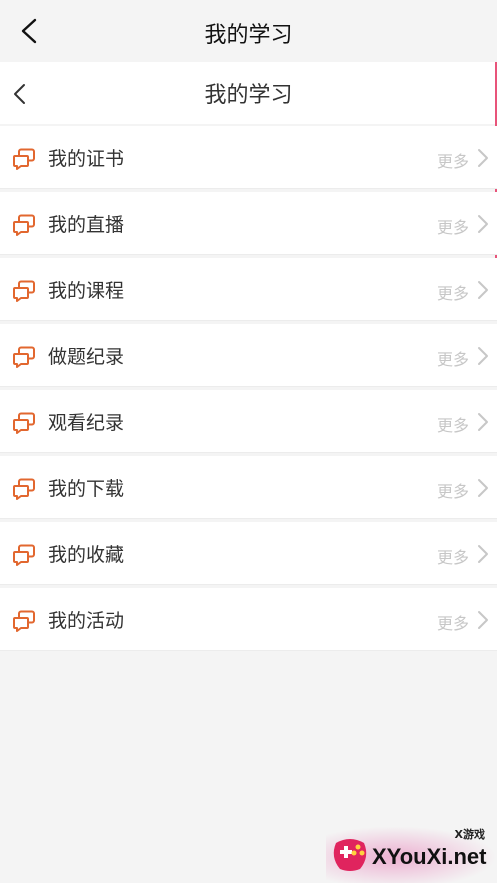 Image resolution: width=497 pixels, height=883 pixels. I want to click on list-item: 我的收藏 更多, so click(248, 553).